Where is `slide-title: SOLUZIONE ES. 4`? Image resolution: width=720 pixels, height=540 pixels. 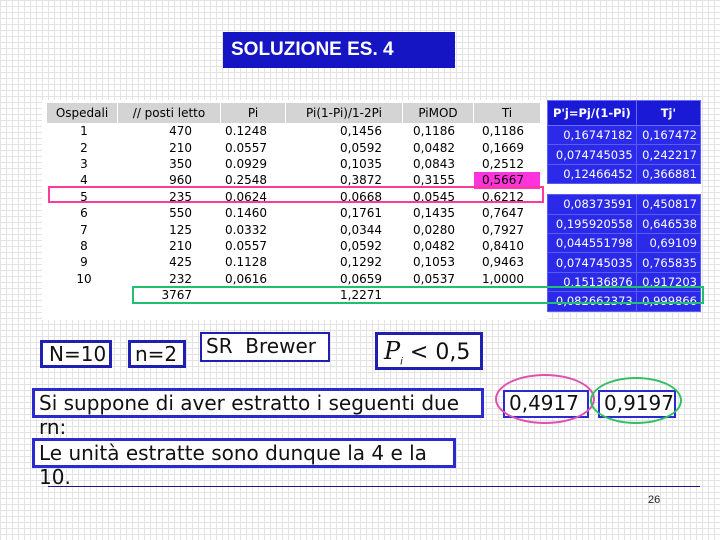
slide-title: SOLUZIONE ES. 4 is located at coordinates (339, 50).